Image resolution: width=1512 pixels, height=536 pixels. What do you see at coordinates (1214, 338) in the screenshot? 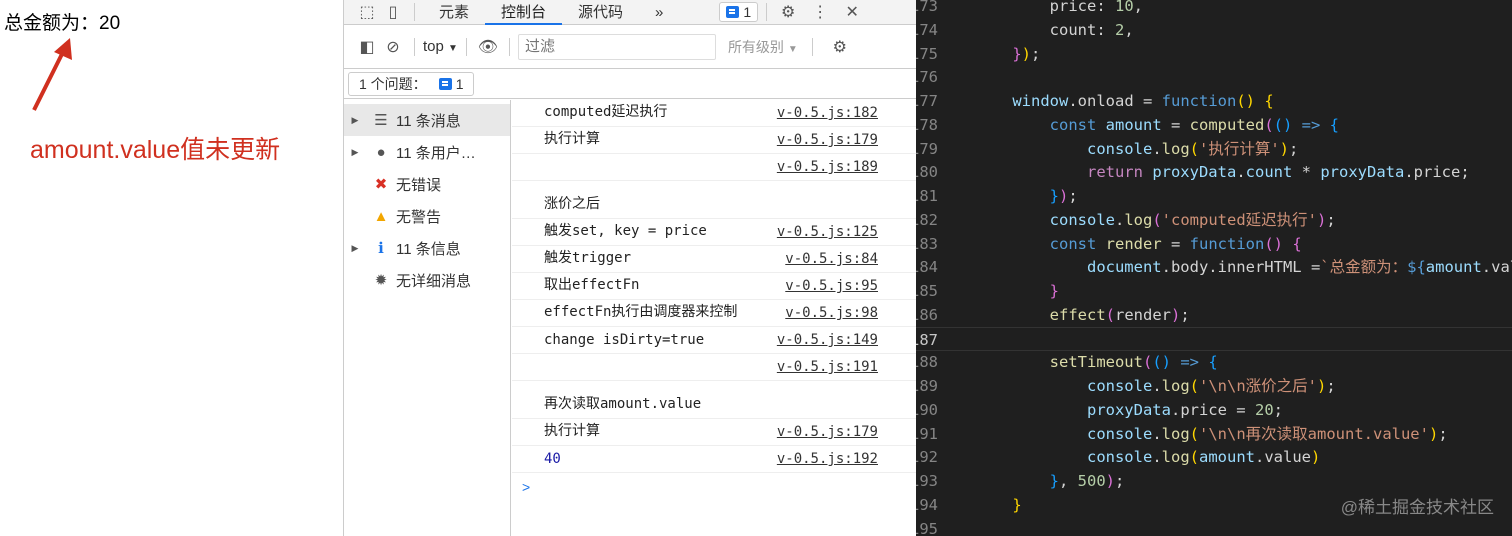
I see `code-line: 187` at bounding box center [1214, 338].